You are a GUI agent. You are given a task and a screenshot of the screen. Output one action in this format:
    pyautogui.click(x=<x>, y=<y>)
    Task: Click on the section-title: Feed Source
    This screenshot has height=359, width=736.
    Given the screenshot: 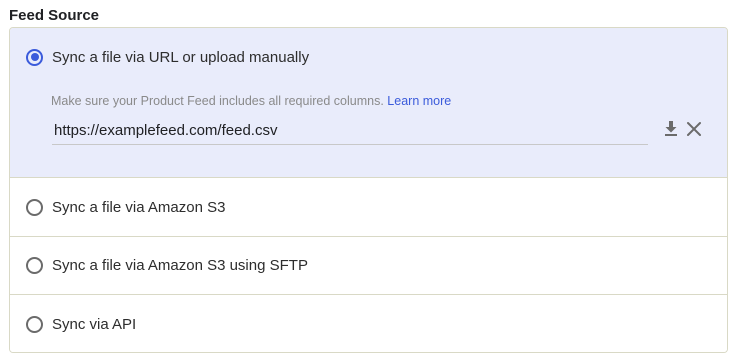 What is the action you would take?
    pyautogui.click(x=54, y=15)
    